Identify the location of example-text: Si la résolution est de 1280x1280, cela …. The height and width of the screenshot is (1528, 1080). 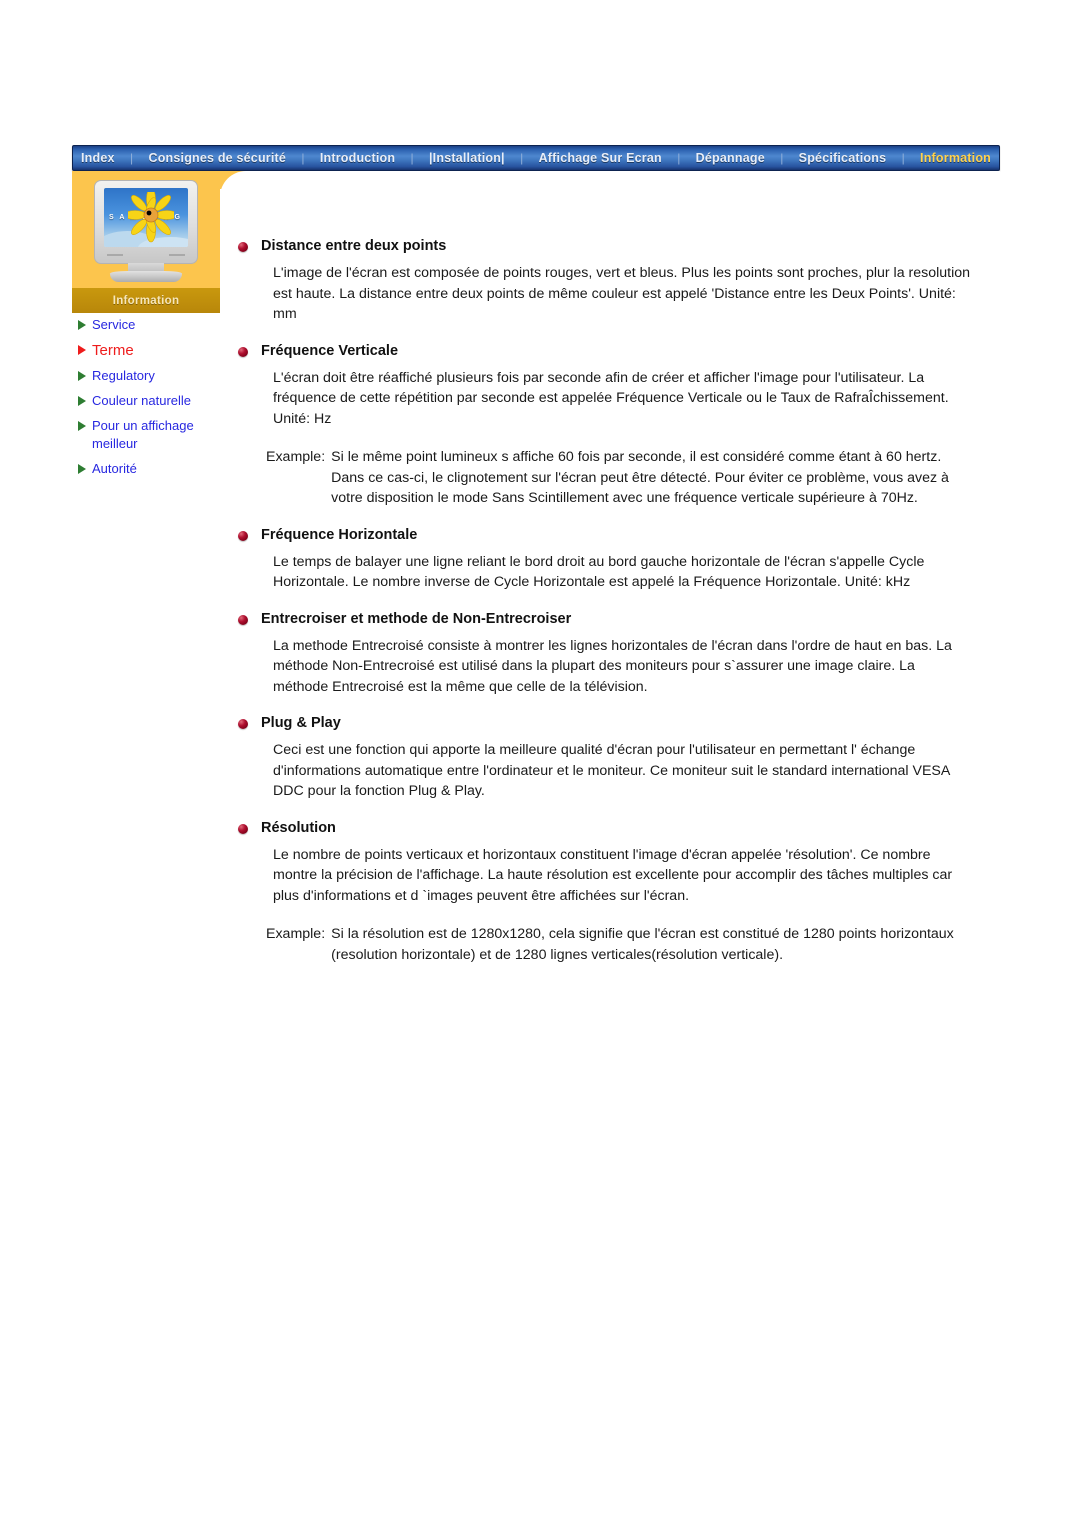
(642, 944).